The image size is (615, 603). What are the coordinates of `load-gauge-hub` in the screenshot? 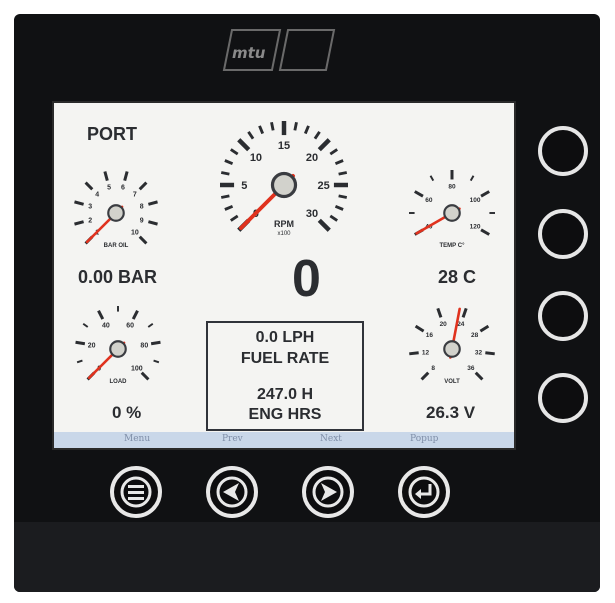 It's located at (118, 349).